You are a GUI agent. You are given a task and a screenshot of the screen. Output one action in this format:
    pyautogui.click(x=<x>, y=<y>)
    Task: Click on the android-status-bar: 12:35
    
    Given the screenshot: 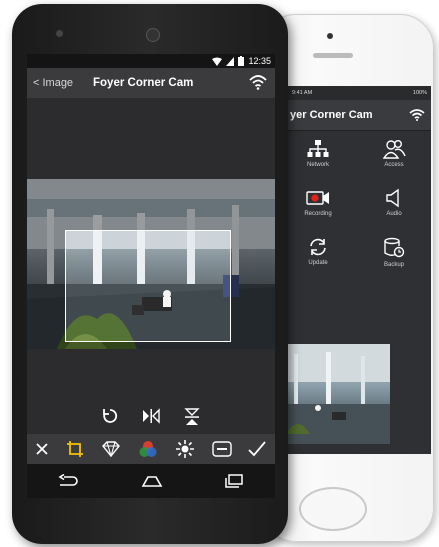 What is the action you would take?
    pyautogui.click(x=151, y=61)
    